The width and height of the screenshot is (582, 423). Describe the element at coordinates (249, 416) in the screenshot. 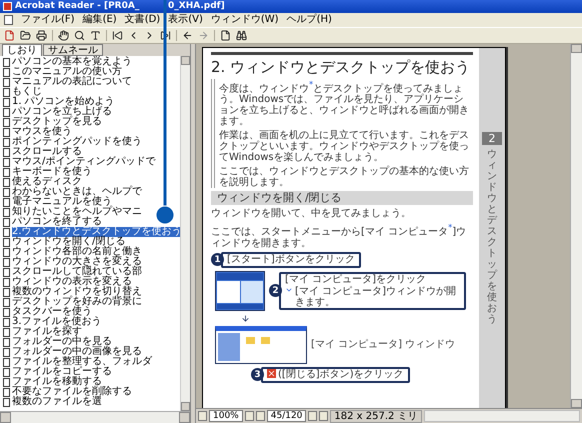

I see `first-page-button` at that location.